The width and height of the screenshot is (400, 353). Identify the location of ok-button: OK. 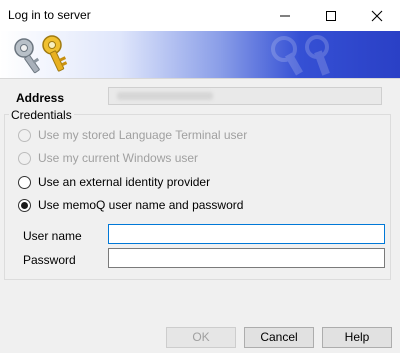
(201, 337).